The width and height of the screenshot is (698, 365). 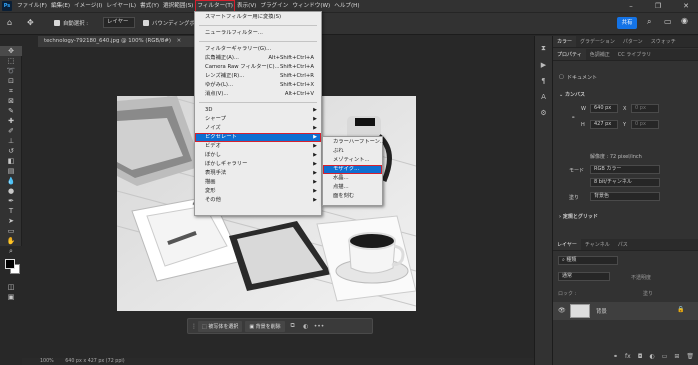 I want to click on height-field: 427 px, so click(x=604, y=124).